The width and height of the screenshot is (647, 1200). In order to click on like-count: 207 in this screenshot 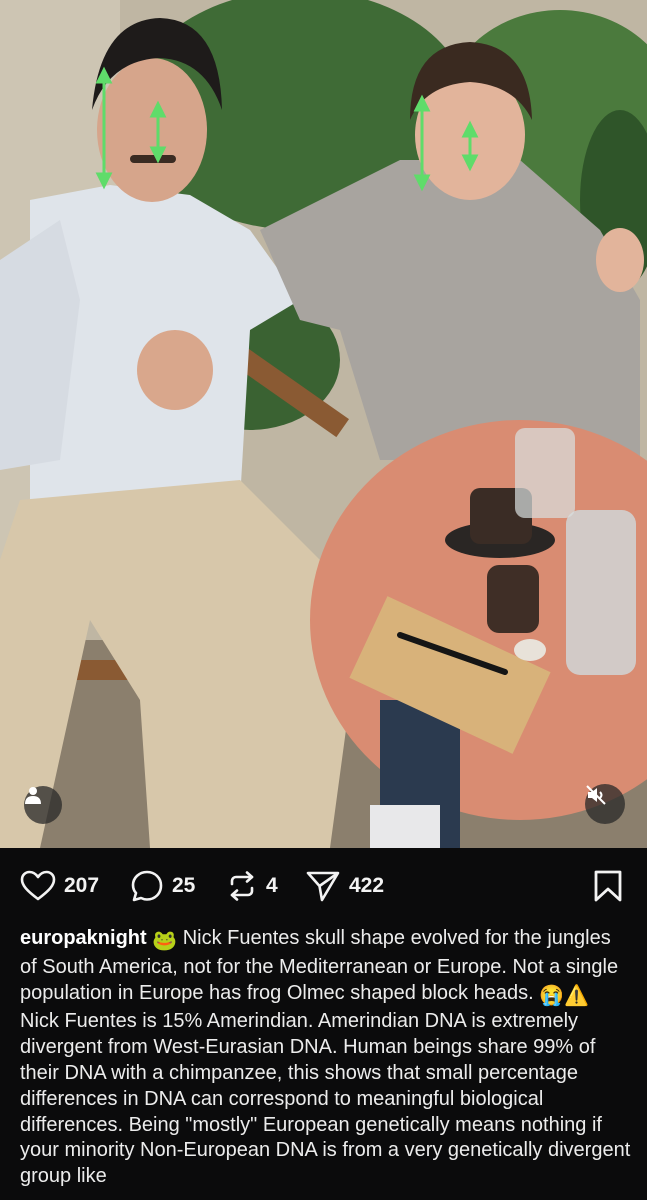, I will do `click(82, 885)`.